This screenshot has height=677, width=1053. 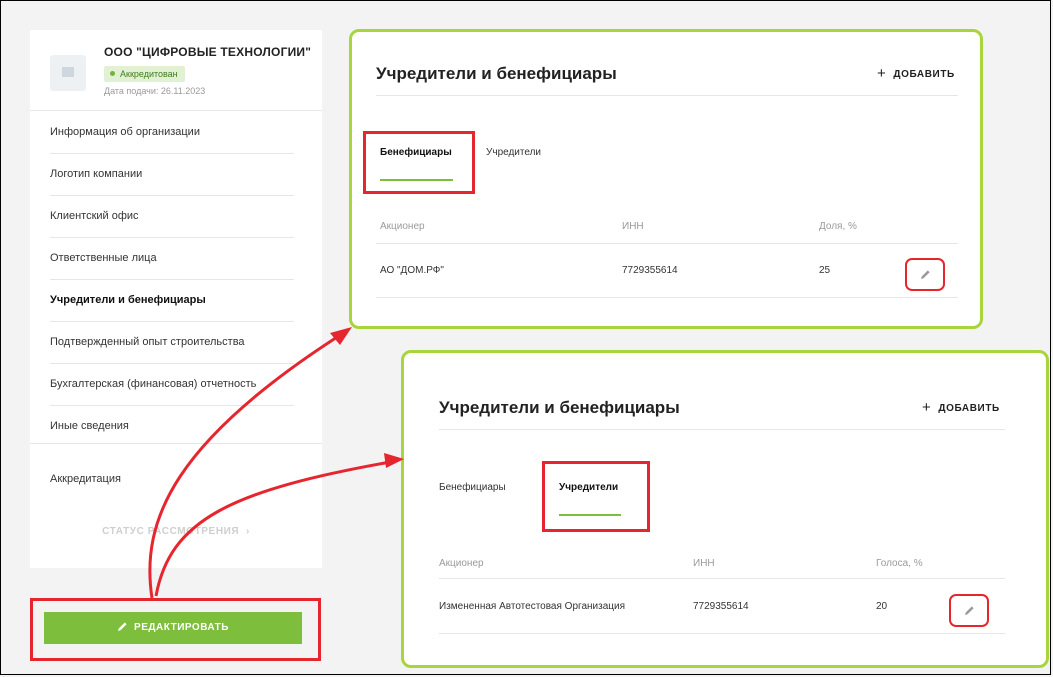 I want to click on annotation-arrows, so click(x=276, y=463).